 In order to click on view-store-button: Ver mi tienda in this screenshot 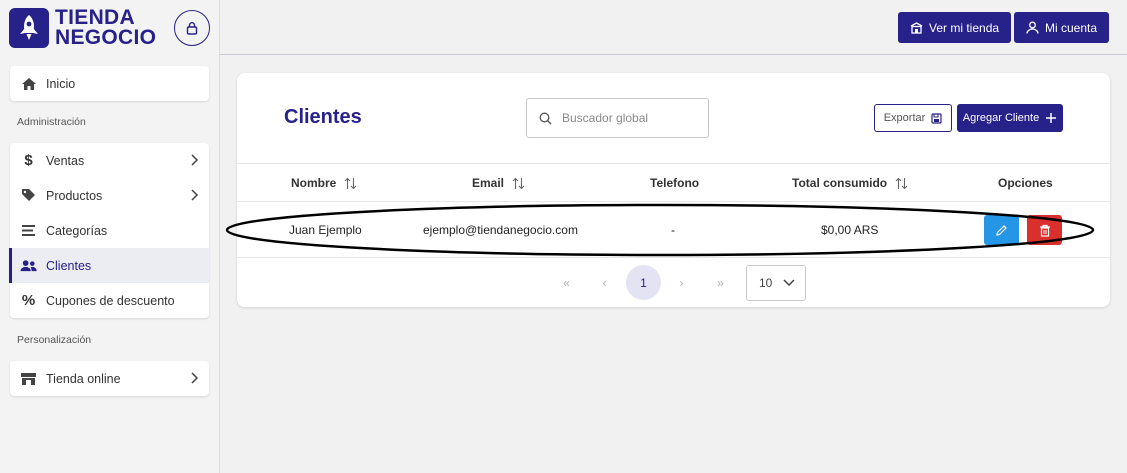, I will do `click(955, 27)`.